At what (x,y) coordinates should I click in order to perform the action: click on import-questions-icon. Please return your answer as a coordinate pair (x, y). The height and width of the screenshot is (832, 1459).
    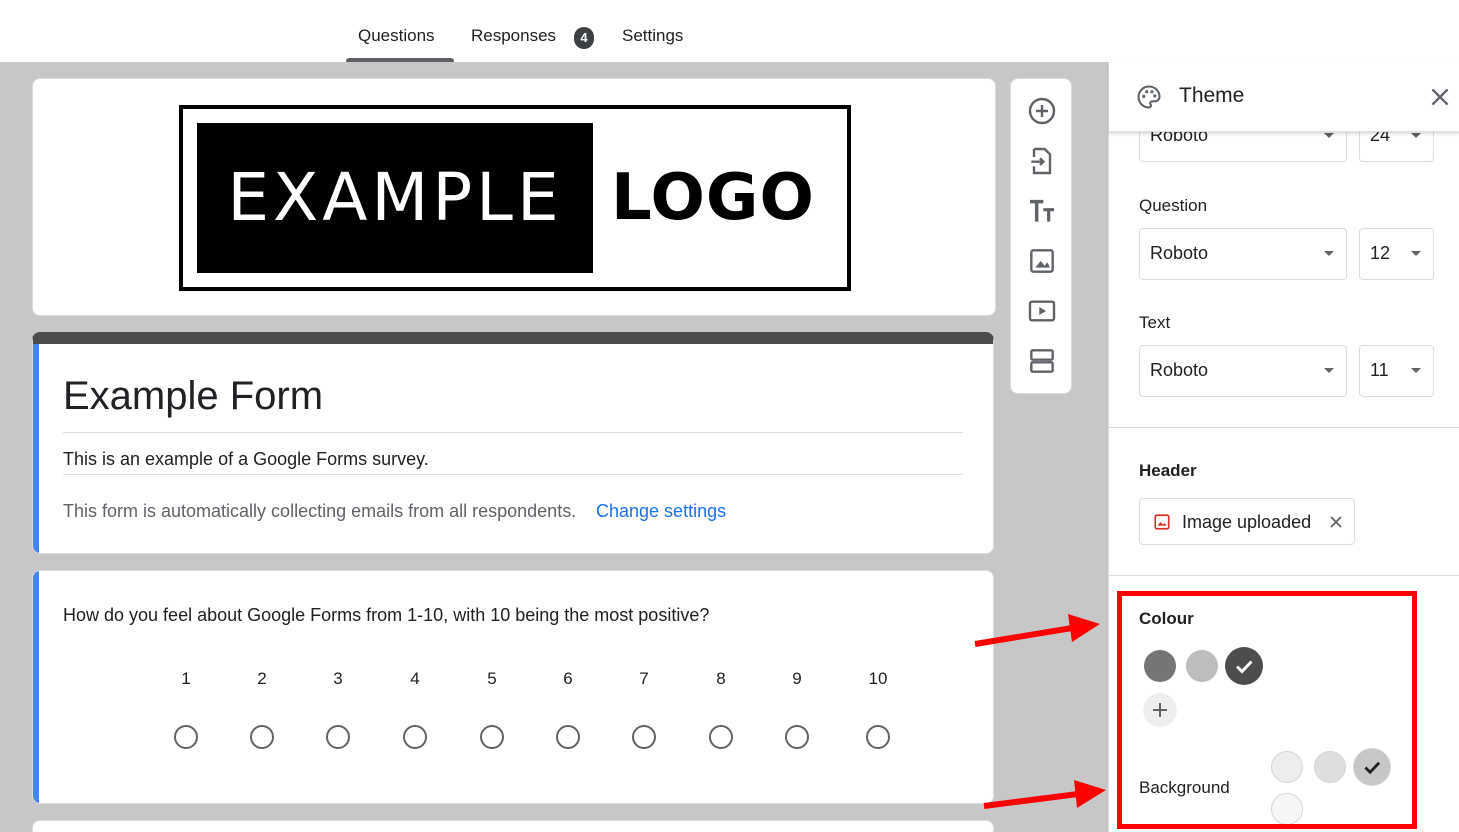
    Looking at the image, I should click on (1042, 161).